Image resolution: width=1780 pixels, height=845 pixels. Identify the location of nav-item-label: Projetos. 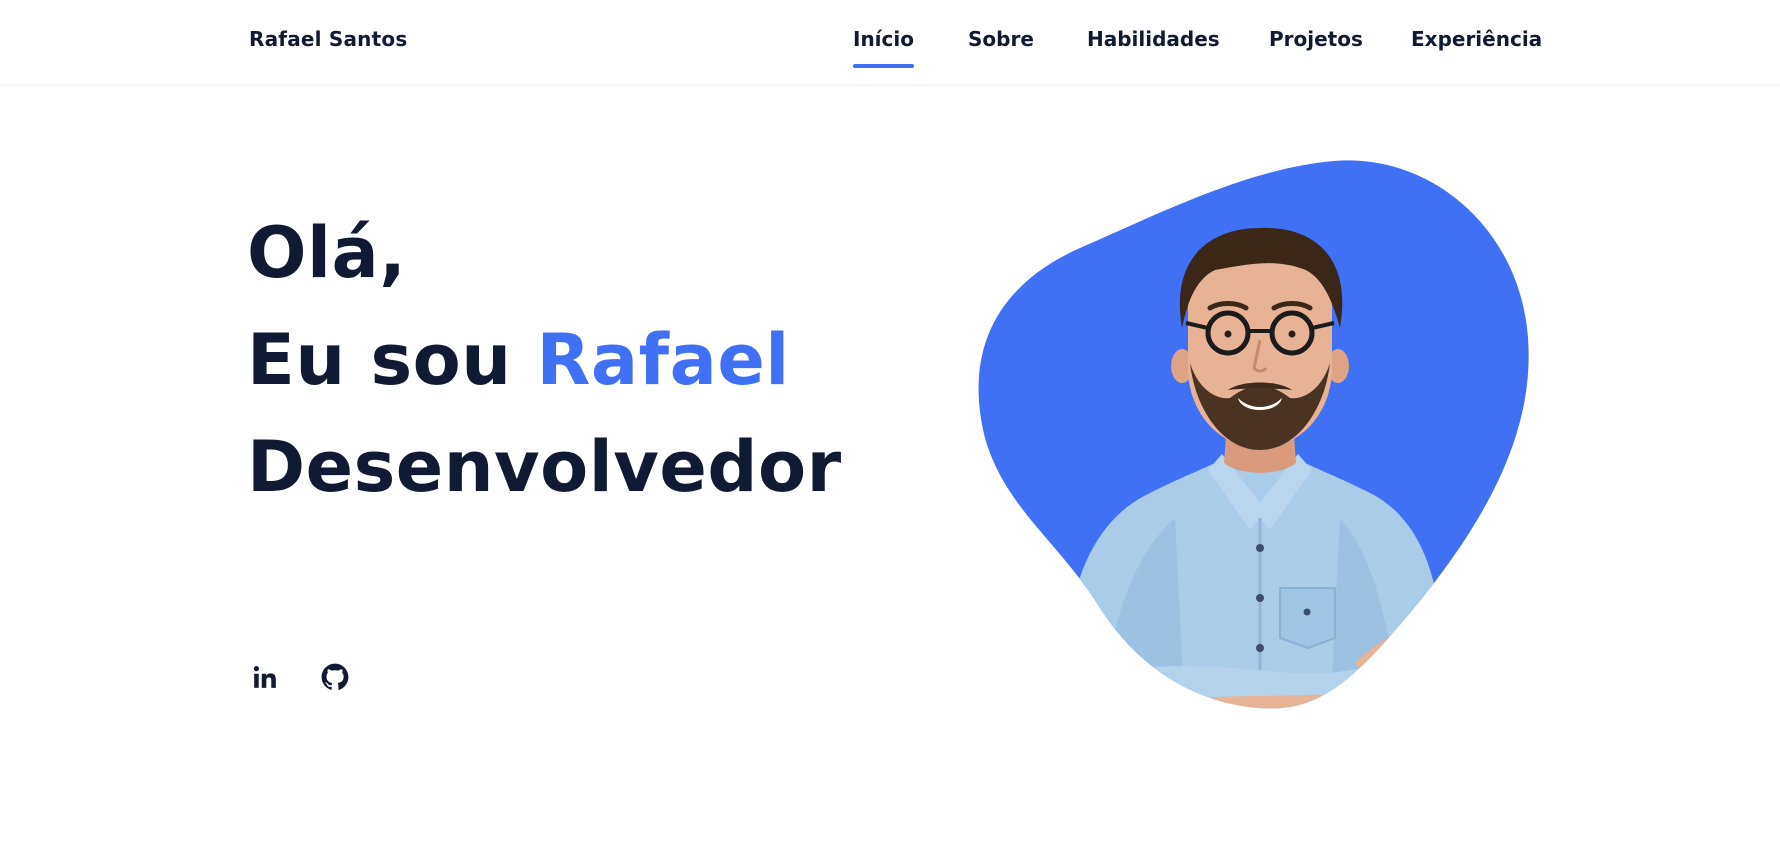
(1316, 39).